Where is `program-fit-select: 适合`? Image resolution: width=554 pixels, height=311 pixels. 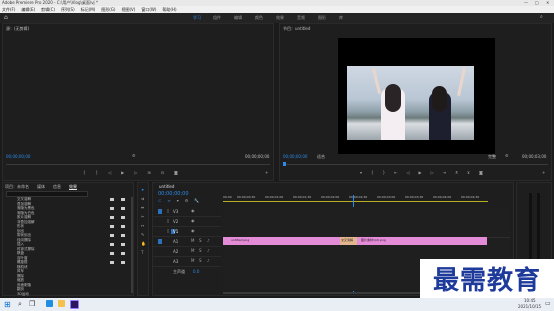
program-fit-select: 适合 is located at coordinates (321, 156).